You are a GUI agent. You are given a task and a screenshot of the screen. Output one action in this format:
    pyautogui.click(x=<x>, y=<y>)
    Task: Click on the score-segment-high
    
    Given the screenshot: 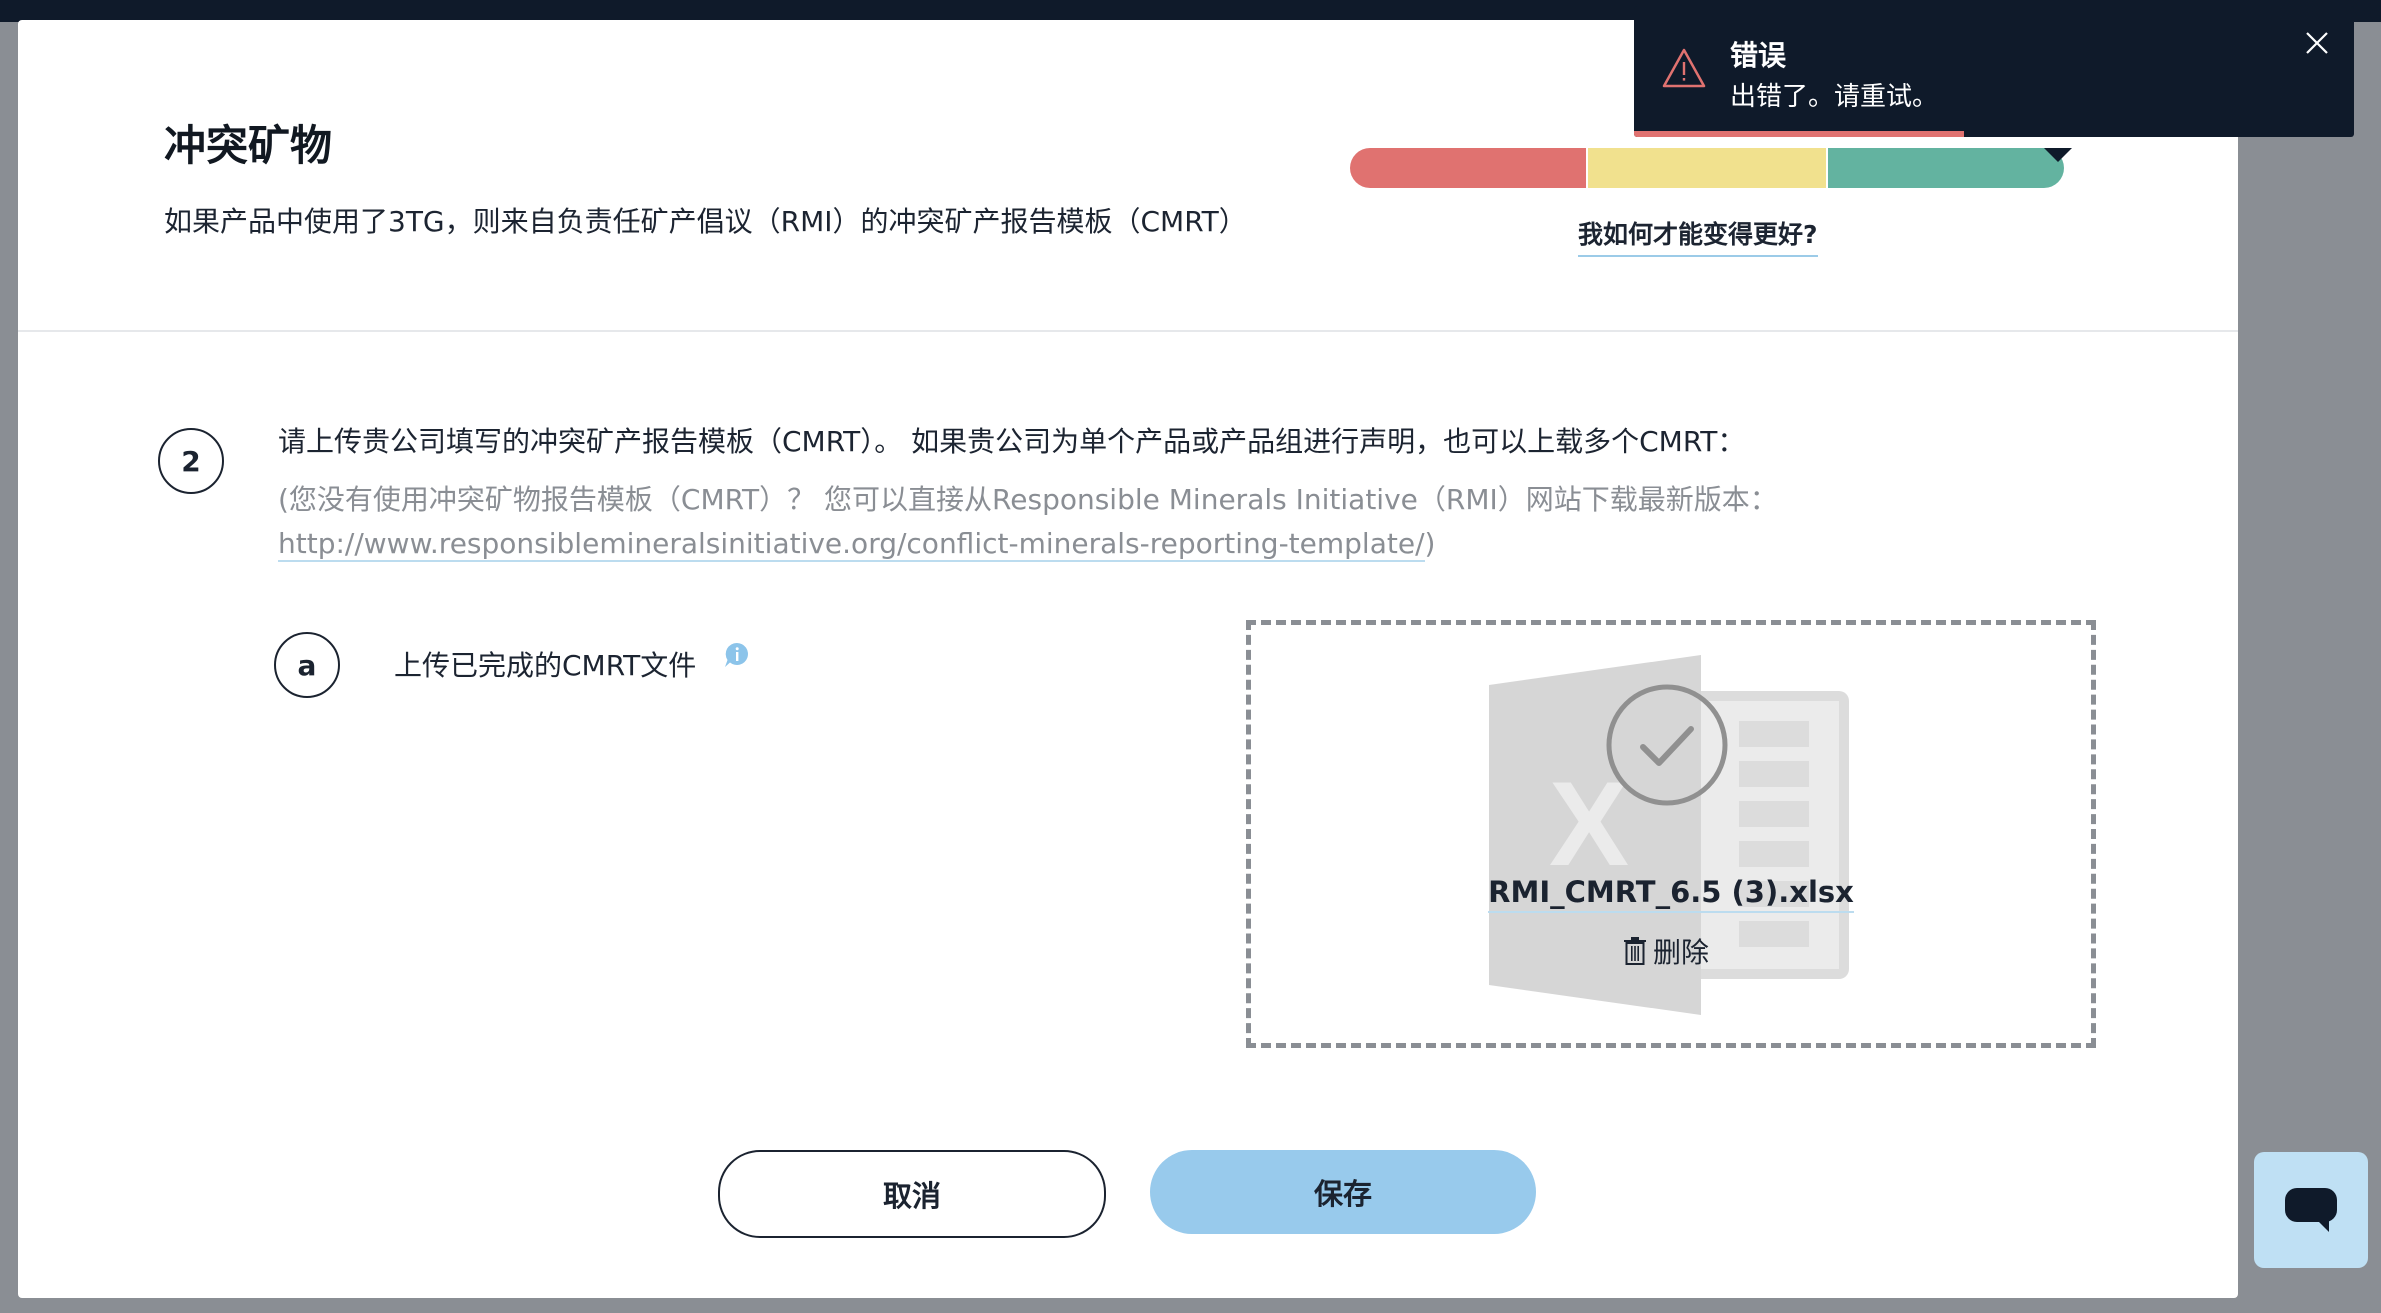 What is the action you would take?
    pyautogui.click(x=1945, y=168)
    